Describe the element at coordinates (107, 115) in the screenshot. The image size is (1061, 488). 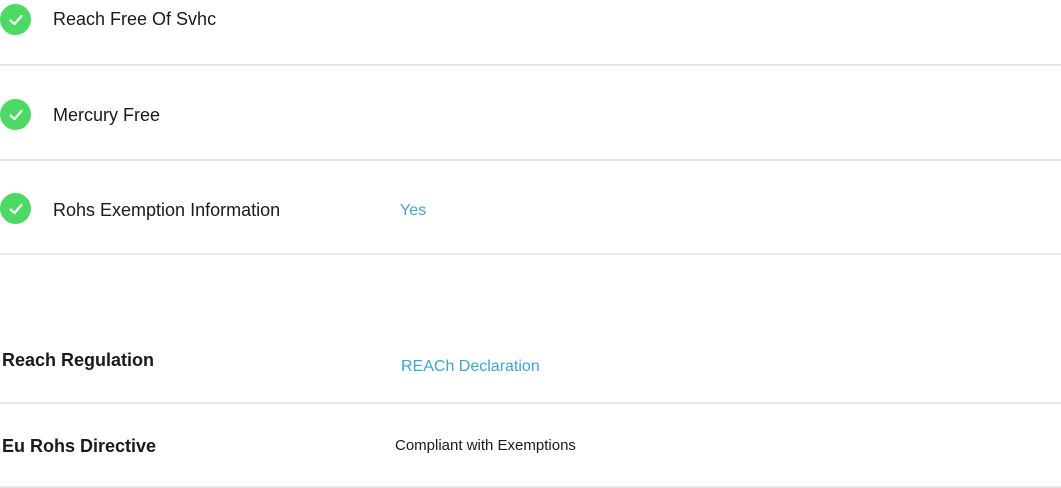
I see `compliance-label: Mercury Free` at that location.